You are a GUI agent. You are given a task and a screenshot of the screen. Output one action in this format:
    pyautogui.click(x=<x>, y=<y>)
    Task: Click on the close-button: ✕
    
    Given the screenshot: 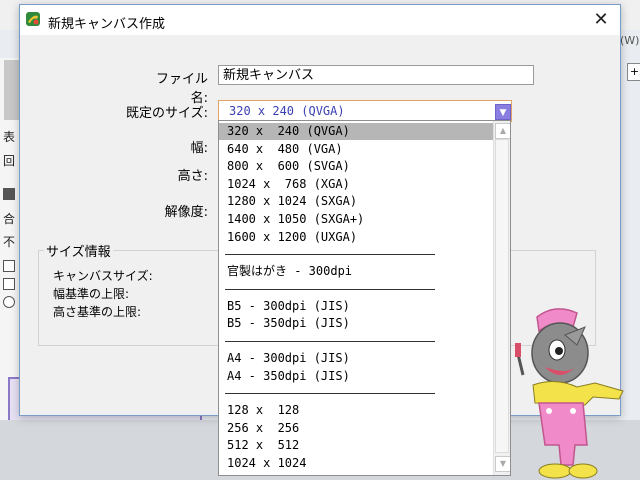 What is the action you would take?
    pyautogui.click(x=601, y=20)
    